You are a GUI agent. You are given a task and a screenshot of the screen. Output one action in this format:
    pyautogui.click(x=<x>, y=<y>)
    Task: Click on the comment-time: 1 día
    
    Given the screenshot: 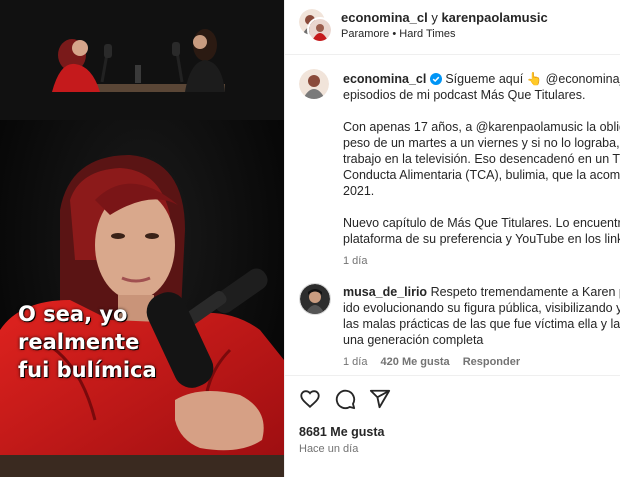 What is the action you would take?
    pyautogui.click(x=355, y=362)
    